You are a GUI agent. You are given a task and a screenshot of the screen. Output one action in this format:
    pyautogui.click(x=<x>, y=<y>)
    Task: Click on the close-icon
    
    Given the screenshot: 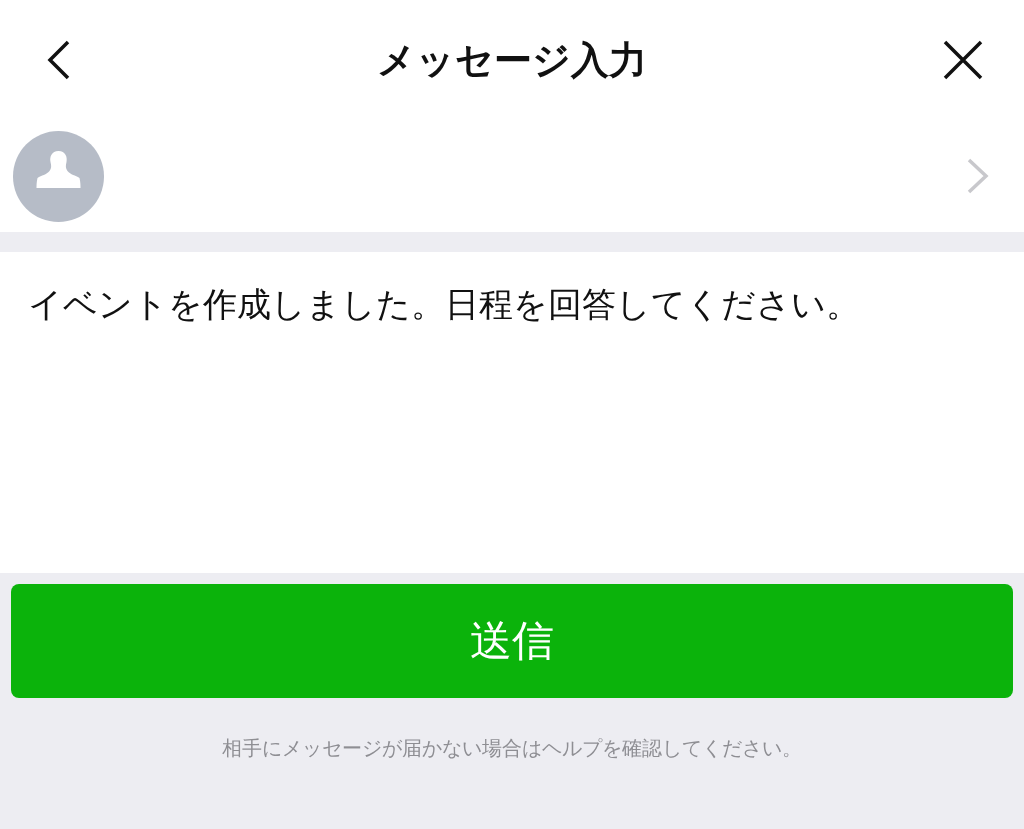 What is the action you would take?
    pyautogui.click(x=963, y=60)
    